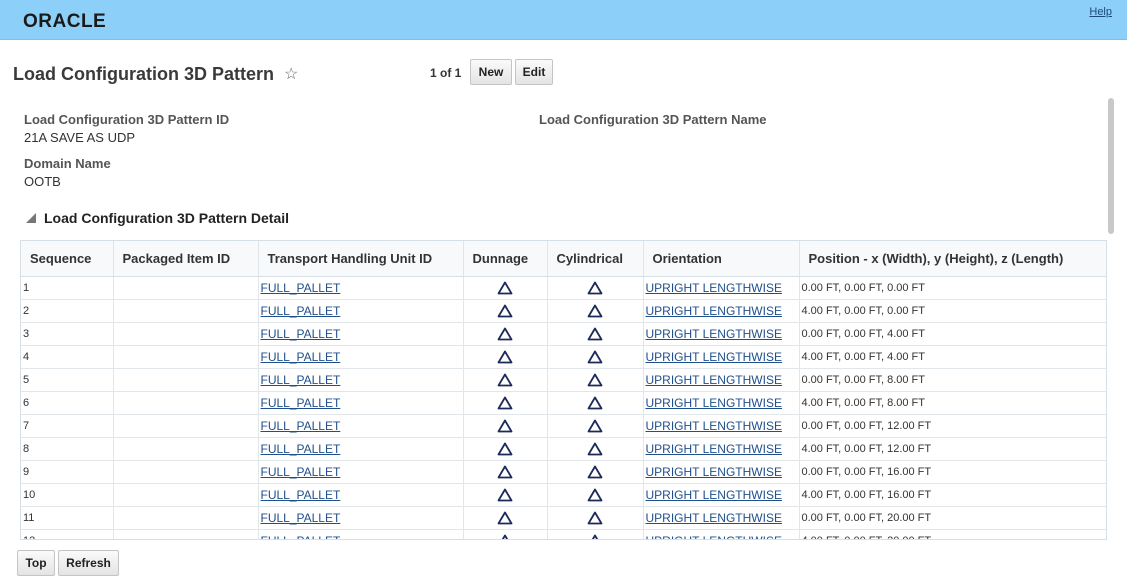 The width and height of the screenshot is (1127, 581). Describe the element at coordinates (1100, 12) in the screenshot. I see `help-link: Help` at that location.